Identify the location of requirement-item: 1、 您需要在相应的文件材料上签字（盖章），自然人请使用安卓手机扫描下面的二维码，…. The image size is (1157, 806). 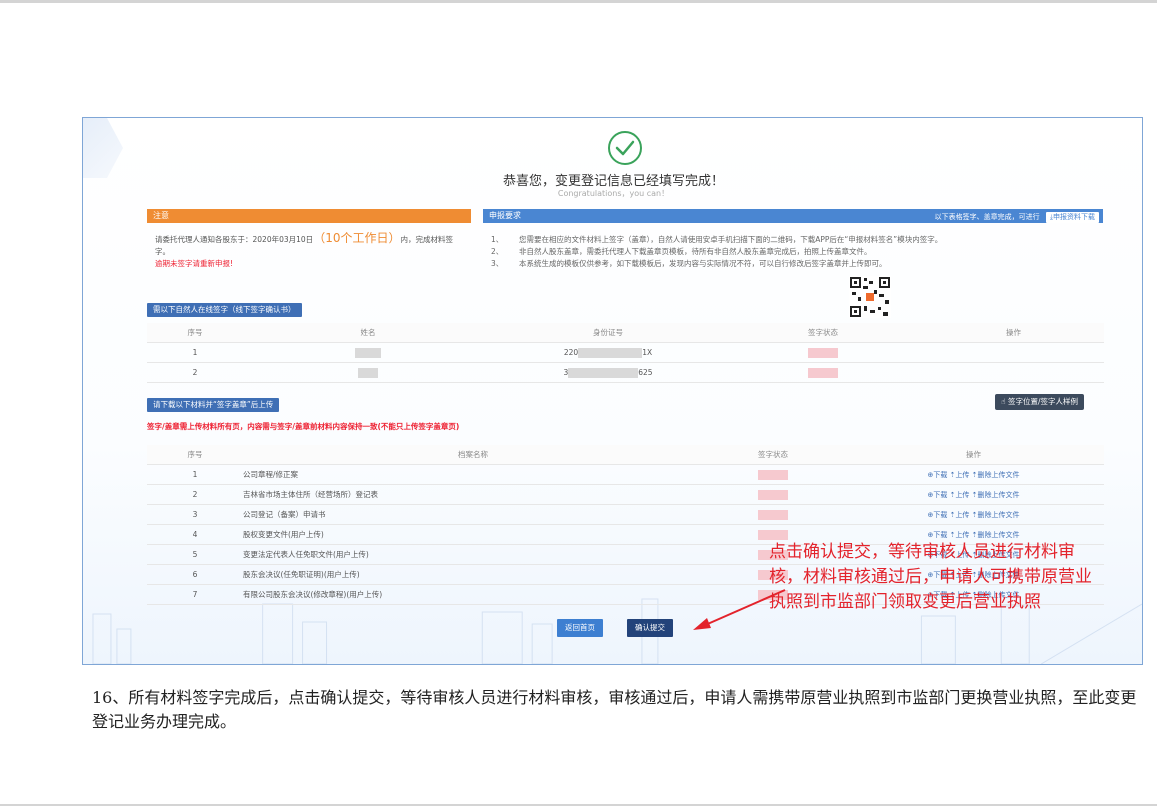
(796, 240).